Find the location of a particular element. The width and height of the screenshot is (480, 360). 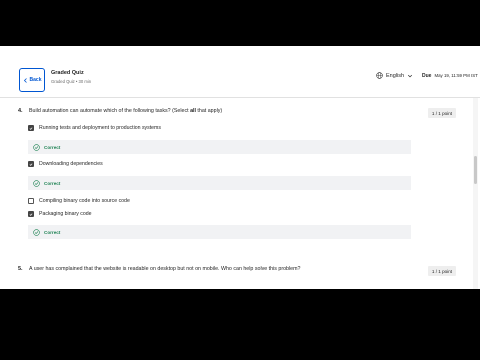

arrow-left-icon is located at coordinates (25, 80).